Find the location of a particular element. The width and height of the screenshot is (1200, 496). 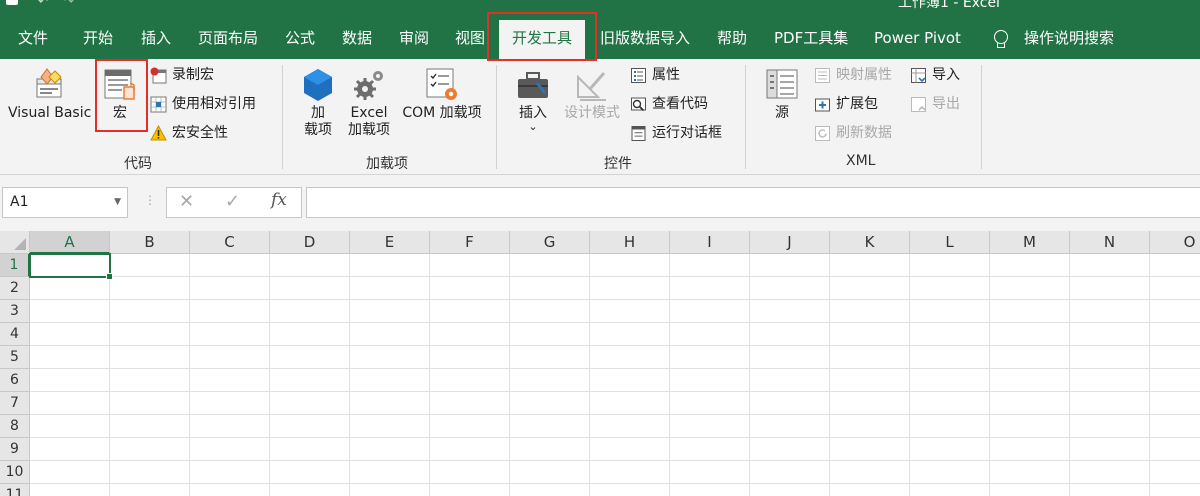

cell-h3 is located at coordinates (630, 311).